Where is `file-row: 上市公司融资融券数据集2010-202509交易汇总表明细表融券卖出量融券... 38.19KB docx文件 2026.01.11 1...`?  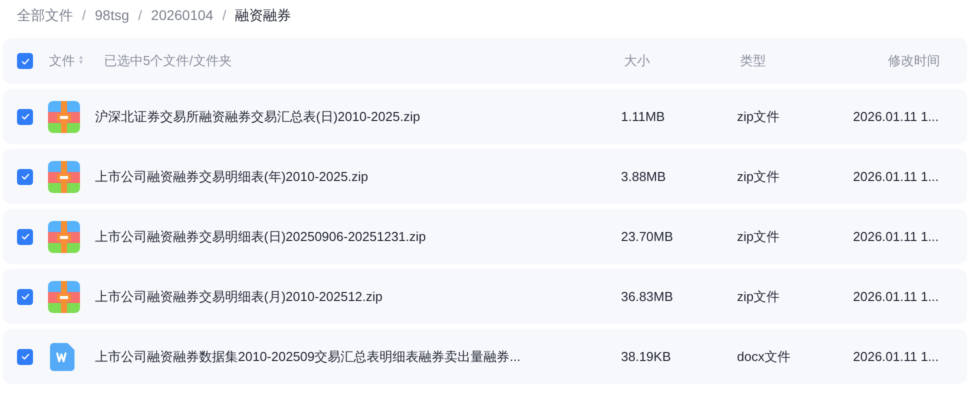
file-row: 上市公司融资融券数据集2010-202509交易汇总表明细表融券卖出量融券... 38.19KB docx文件 2026.01.11 1... is located at coordinates (485, 356).